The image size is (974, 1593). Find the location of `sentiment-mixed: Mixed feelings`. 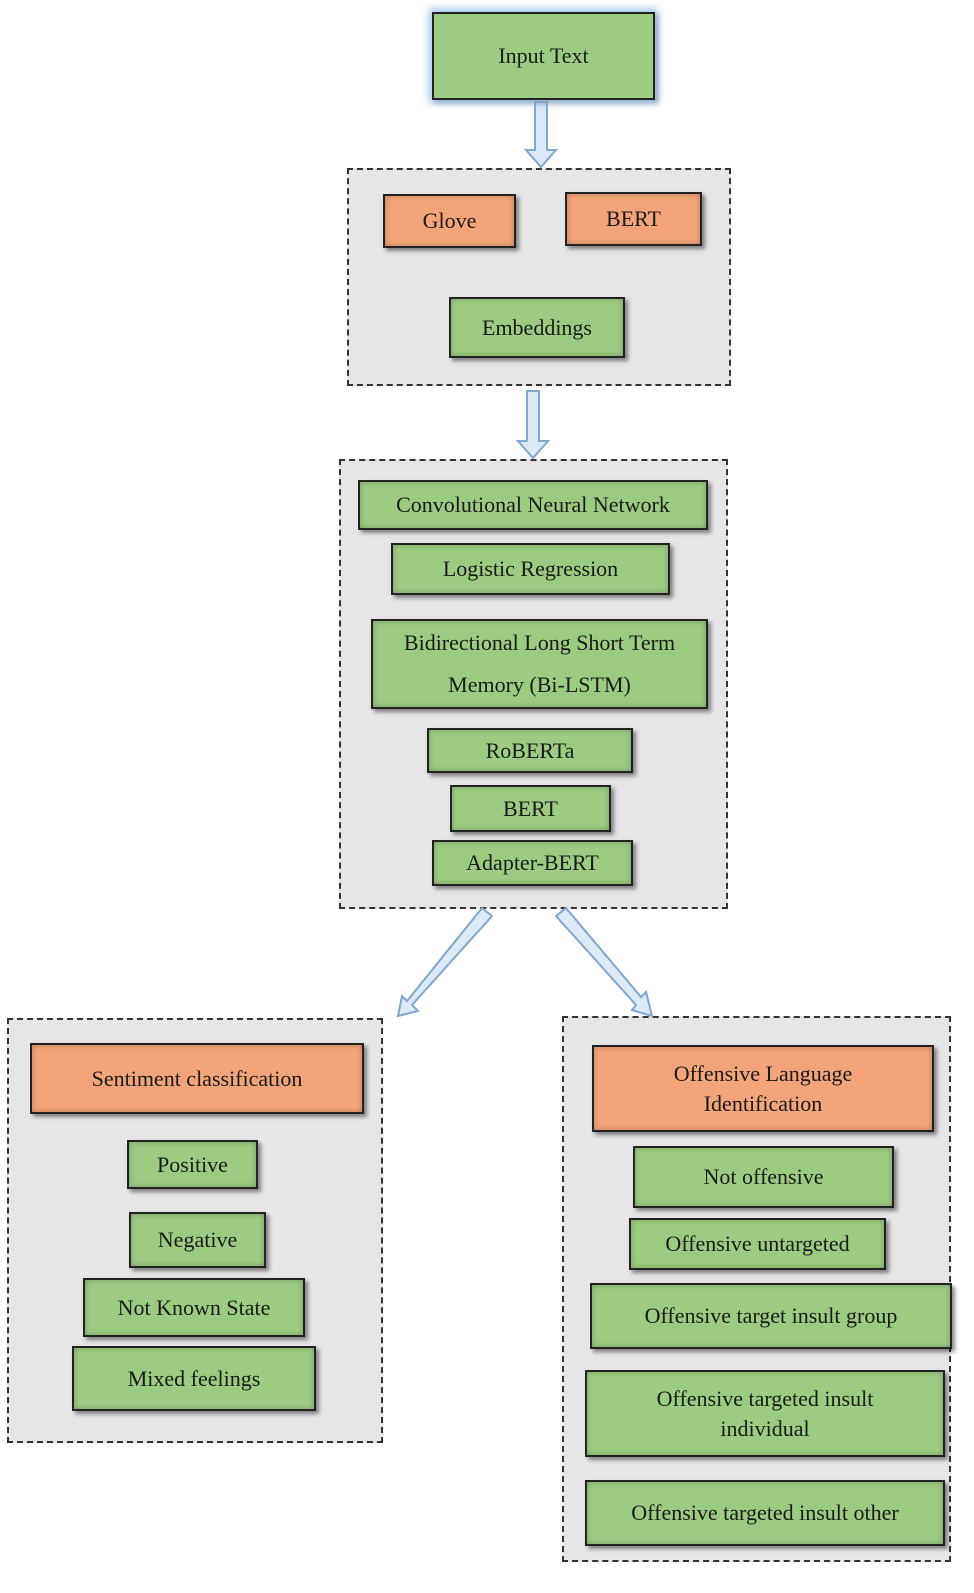

sentiment-mixed: Mixed feelings is located at coordinates (194, 1378).